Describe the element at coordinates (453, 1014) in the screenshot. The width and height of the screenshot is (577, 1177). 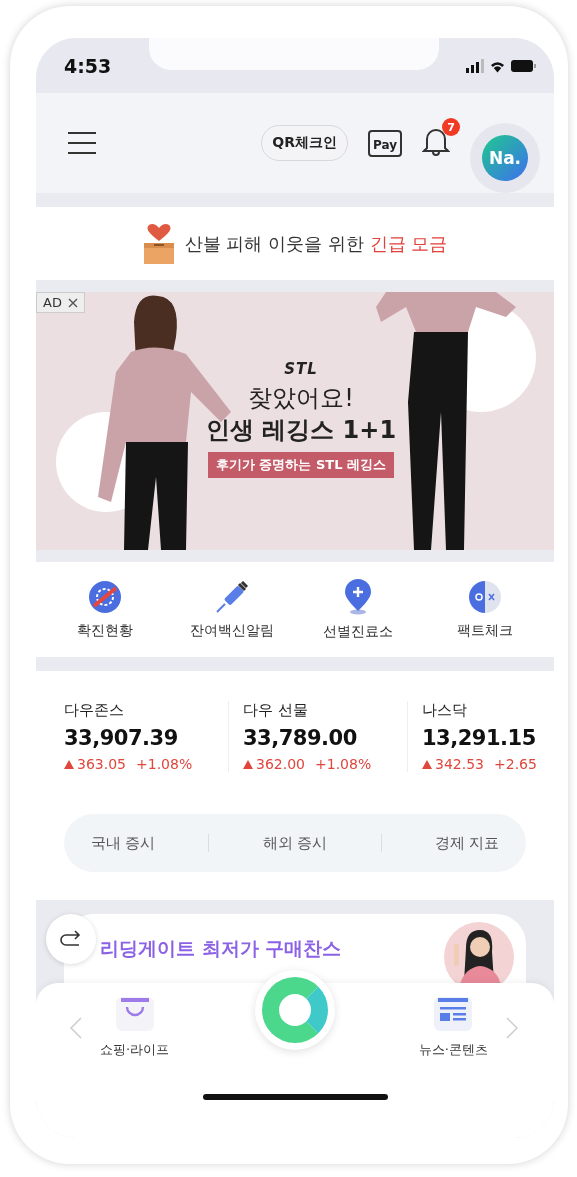
I see `newspaper-icon` at that location.